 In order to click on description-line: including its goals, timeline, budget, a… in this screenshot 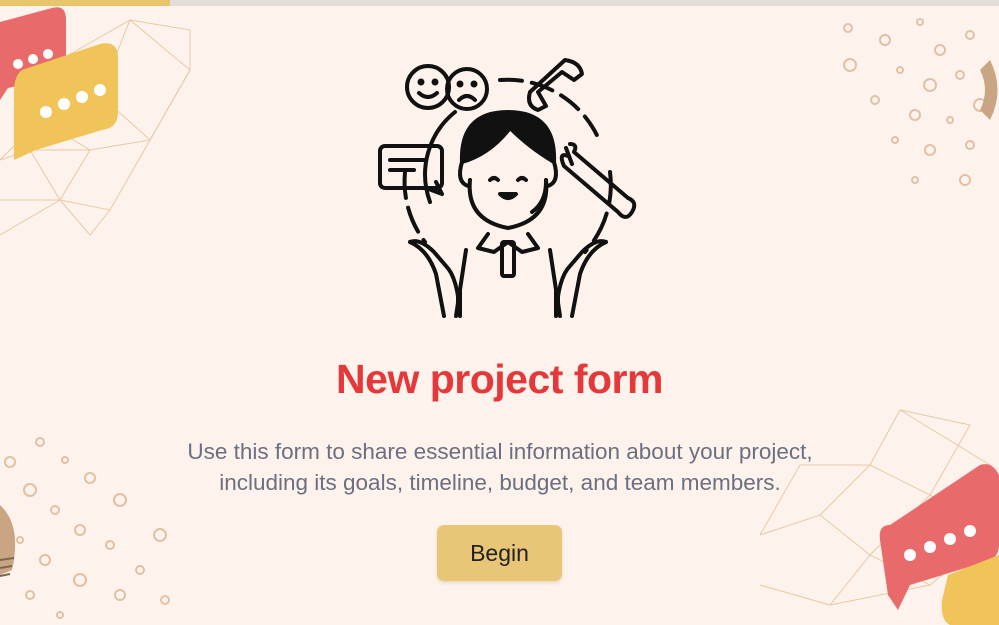, I will do `click(500, 482)`.